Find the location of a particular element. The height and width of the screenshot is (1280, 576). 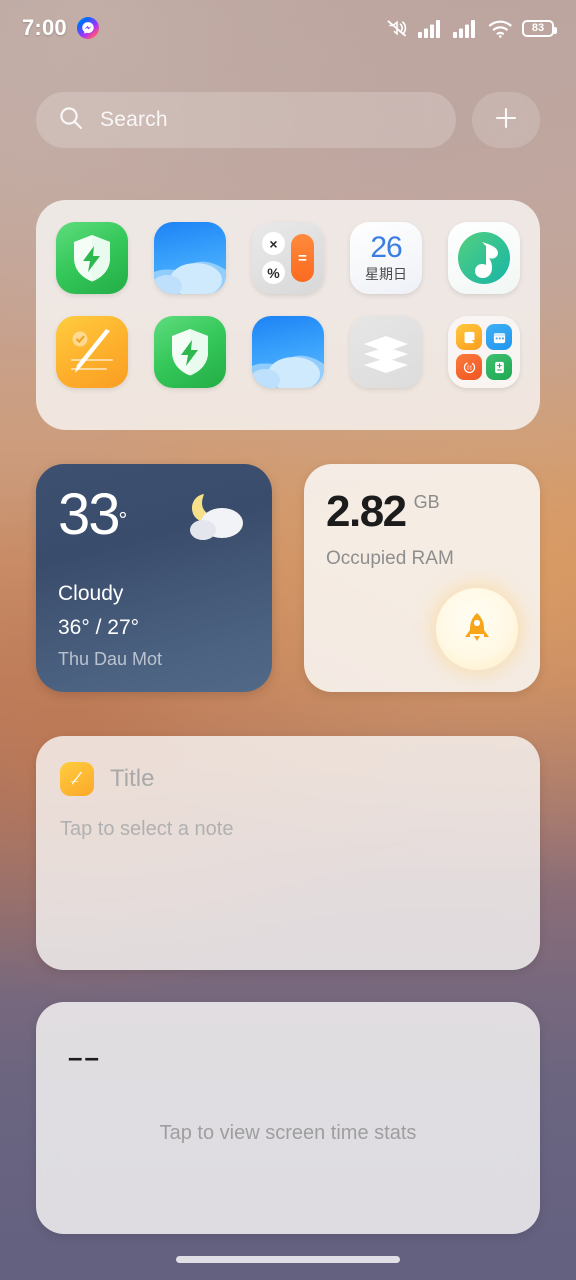

app-icon-music is located at coordinates (484, 258).